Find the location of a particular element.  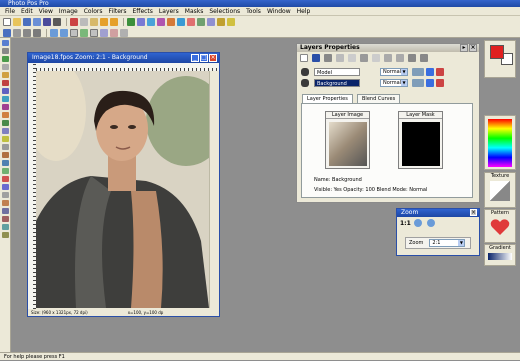

shape-tool-icon is located at coordinates (5, 171).